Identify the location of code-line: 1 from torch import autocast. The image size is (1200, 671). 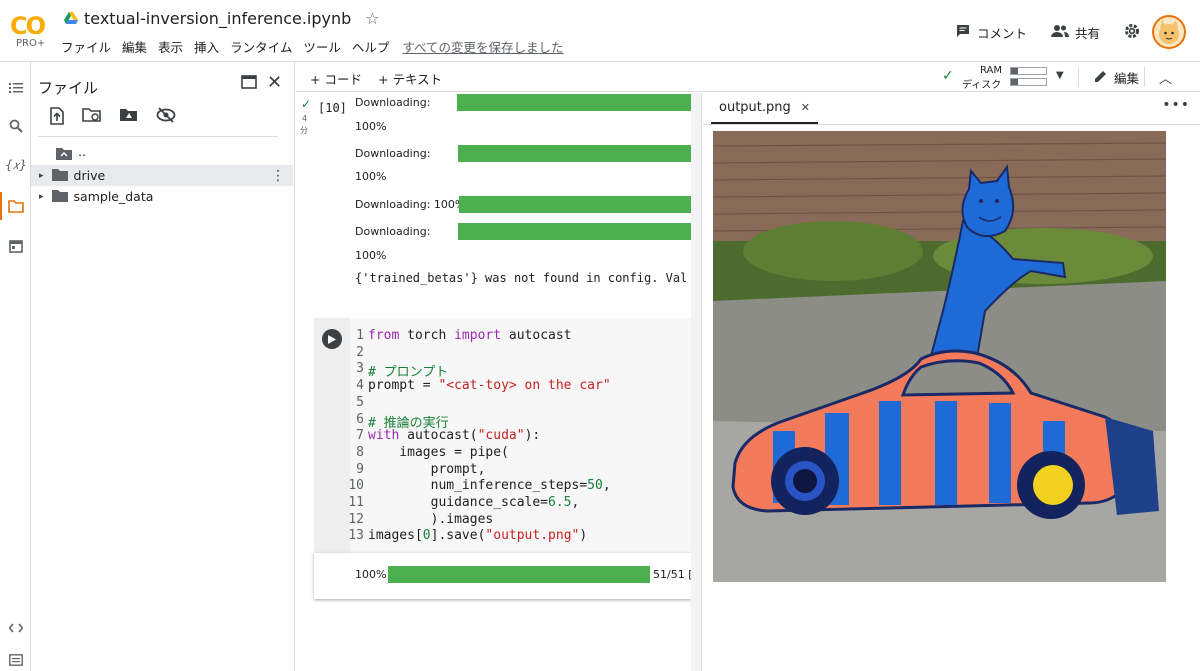
(464, 335).